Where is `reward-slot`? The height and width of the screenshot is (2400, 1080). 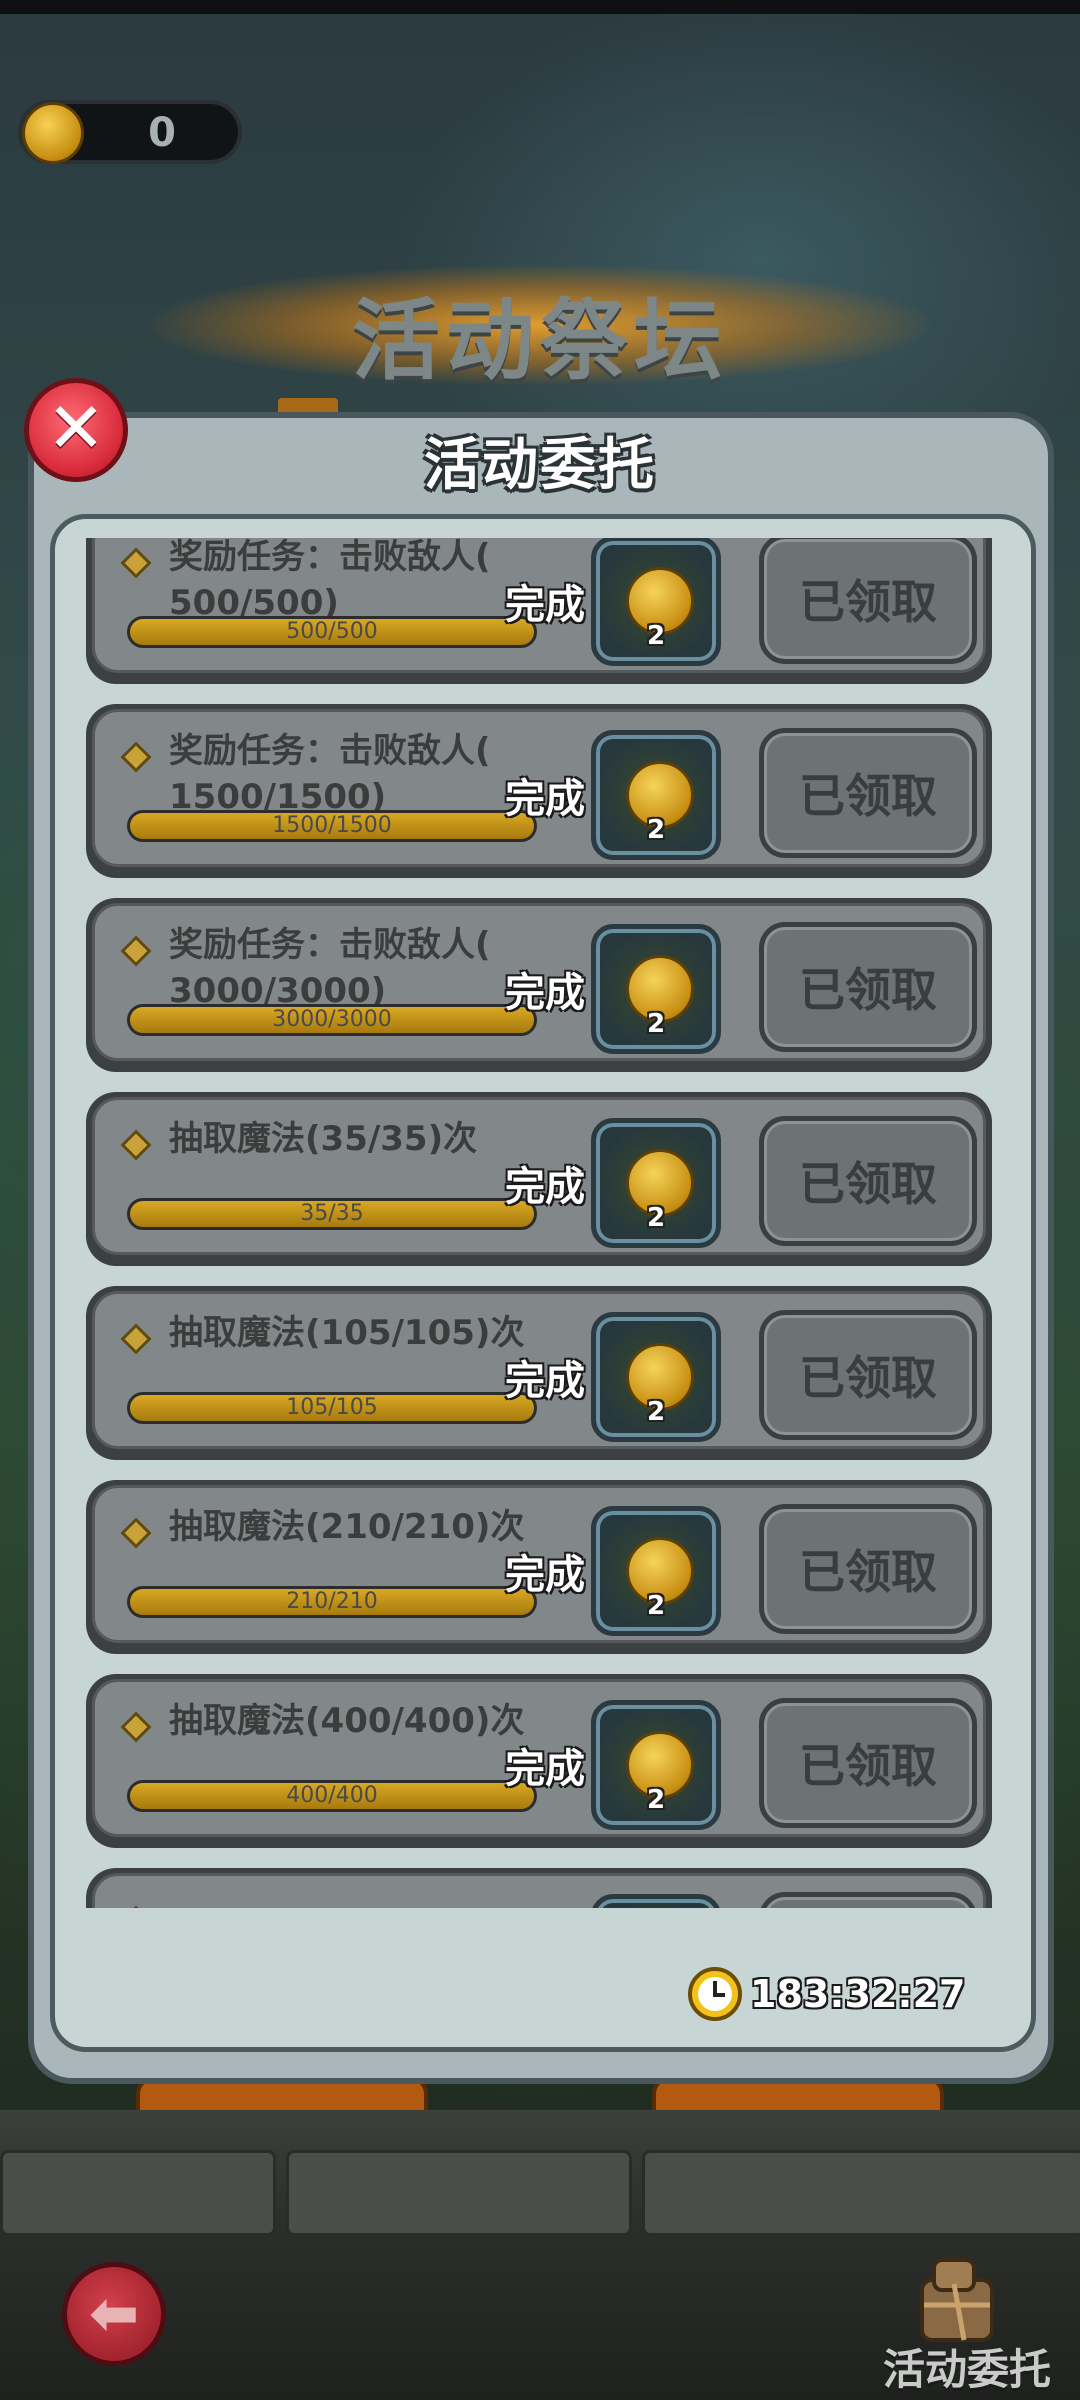 reward-slot is located at coordinates (656, 1901).